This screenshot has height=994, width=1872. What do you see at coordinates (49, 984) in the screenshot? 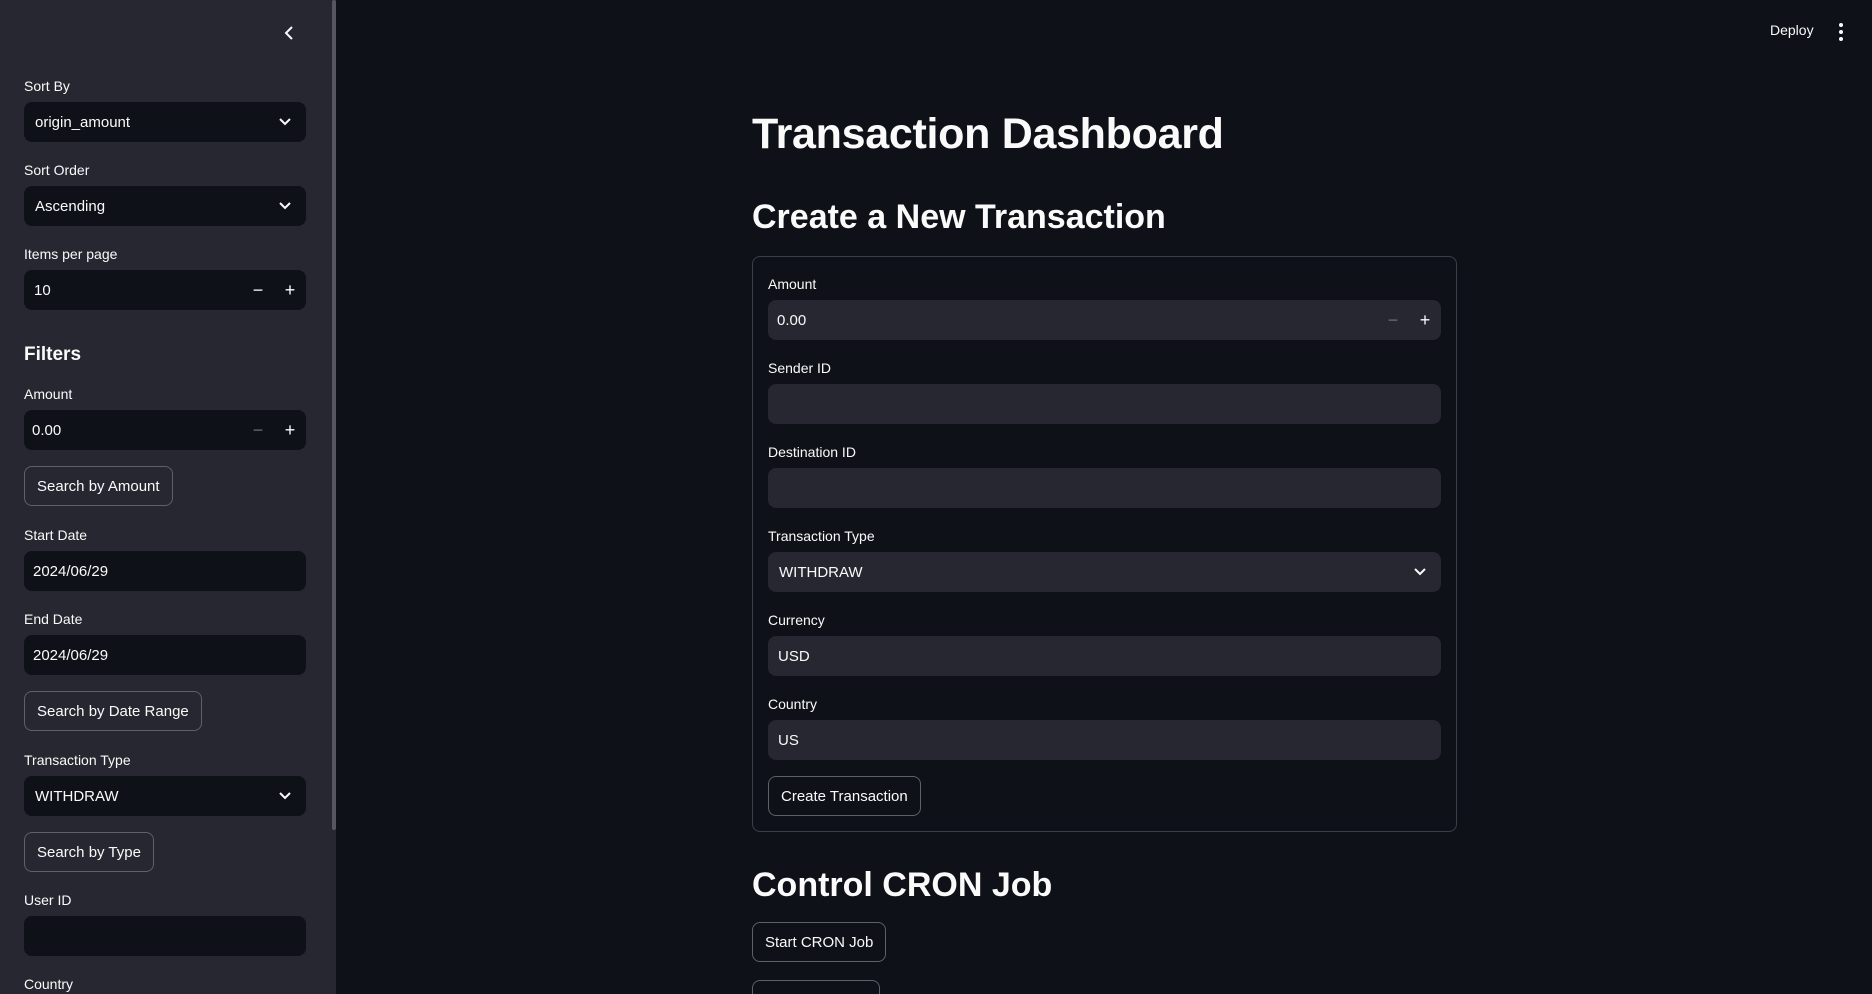
I see `filter-country-label: Country` at bounding box center [49, 984].